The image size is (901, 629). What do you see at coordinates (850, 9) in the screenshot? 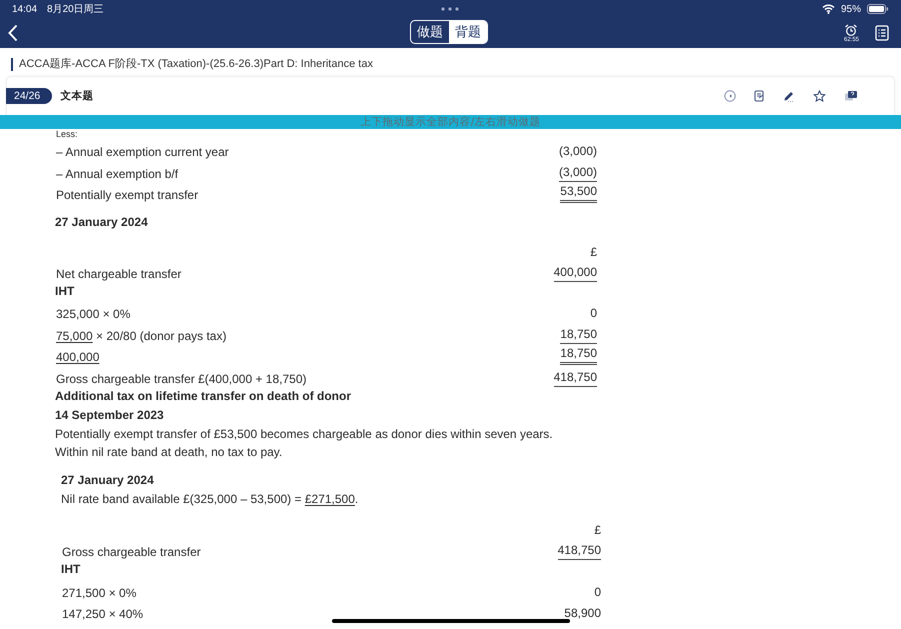
I see `battery-percent: 95%` at bounding box center [850, 9].